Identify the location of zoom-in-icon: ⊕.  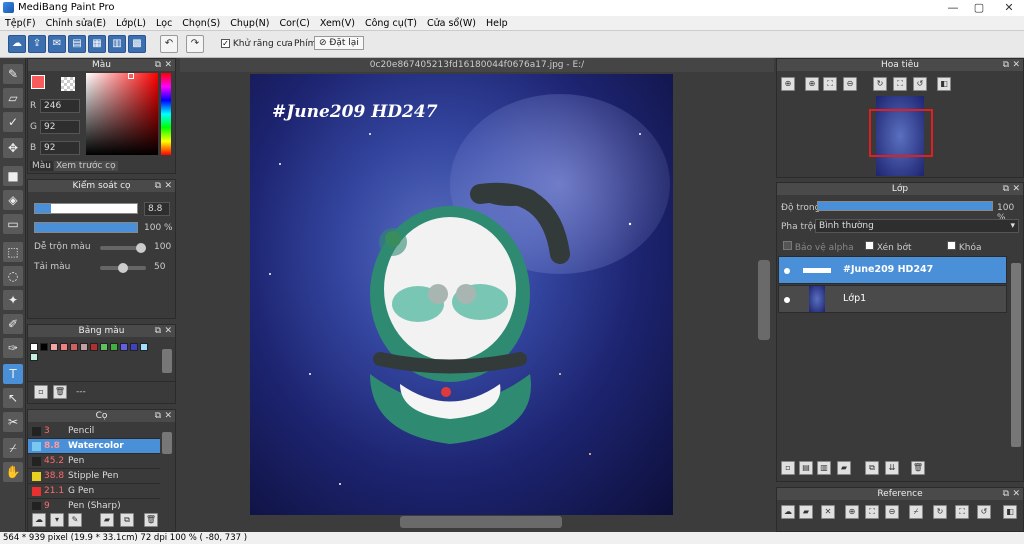
(812, 84).